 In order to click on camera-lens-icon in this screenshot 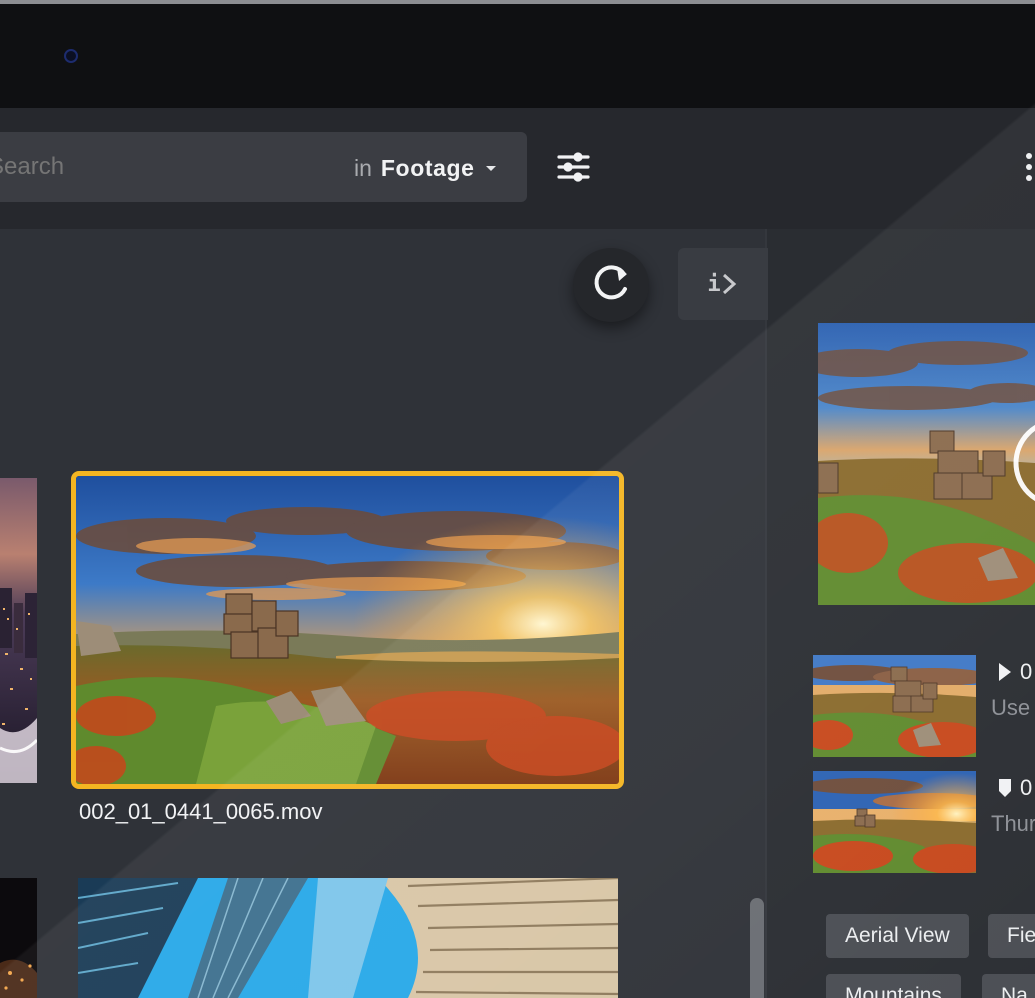, I will do `click(71, 56)`.